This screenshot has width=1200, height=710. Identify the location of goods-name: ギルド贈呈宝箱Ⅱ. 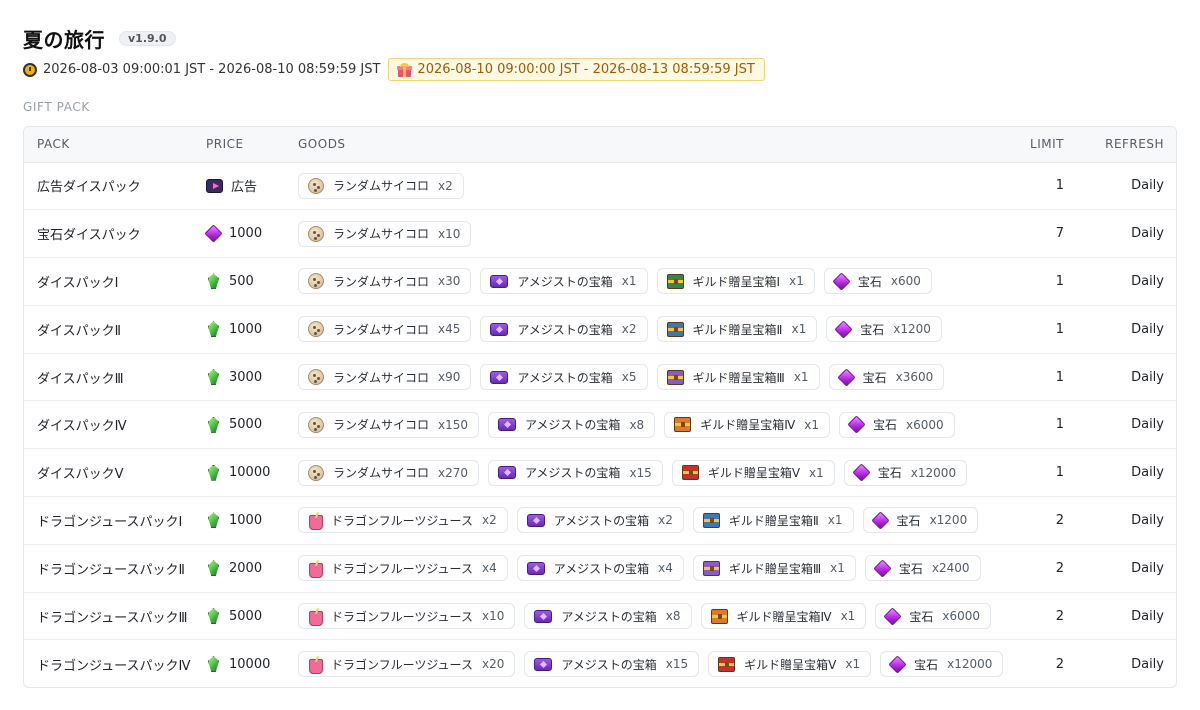
(737, 329).